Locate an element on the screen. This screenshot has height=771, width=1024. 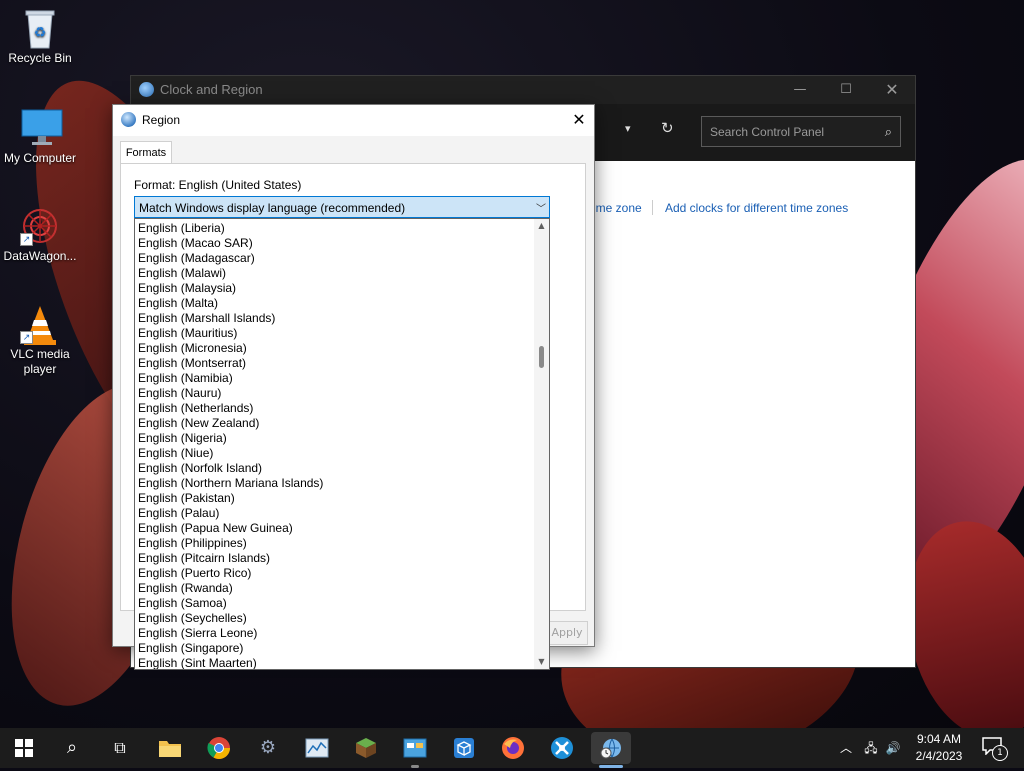
taskbar-clock: 9:04 AM 2/4/2023 is located at coordinates (939, 748).